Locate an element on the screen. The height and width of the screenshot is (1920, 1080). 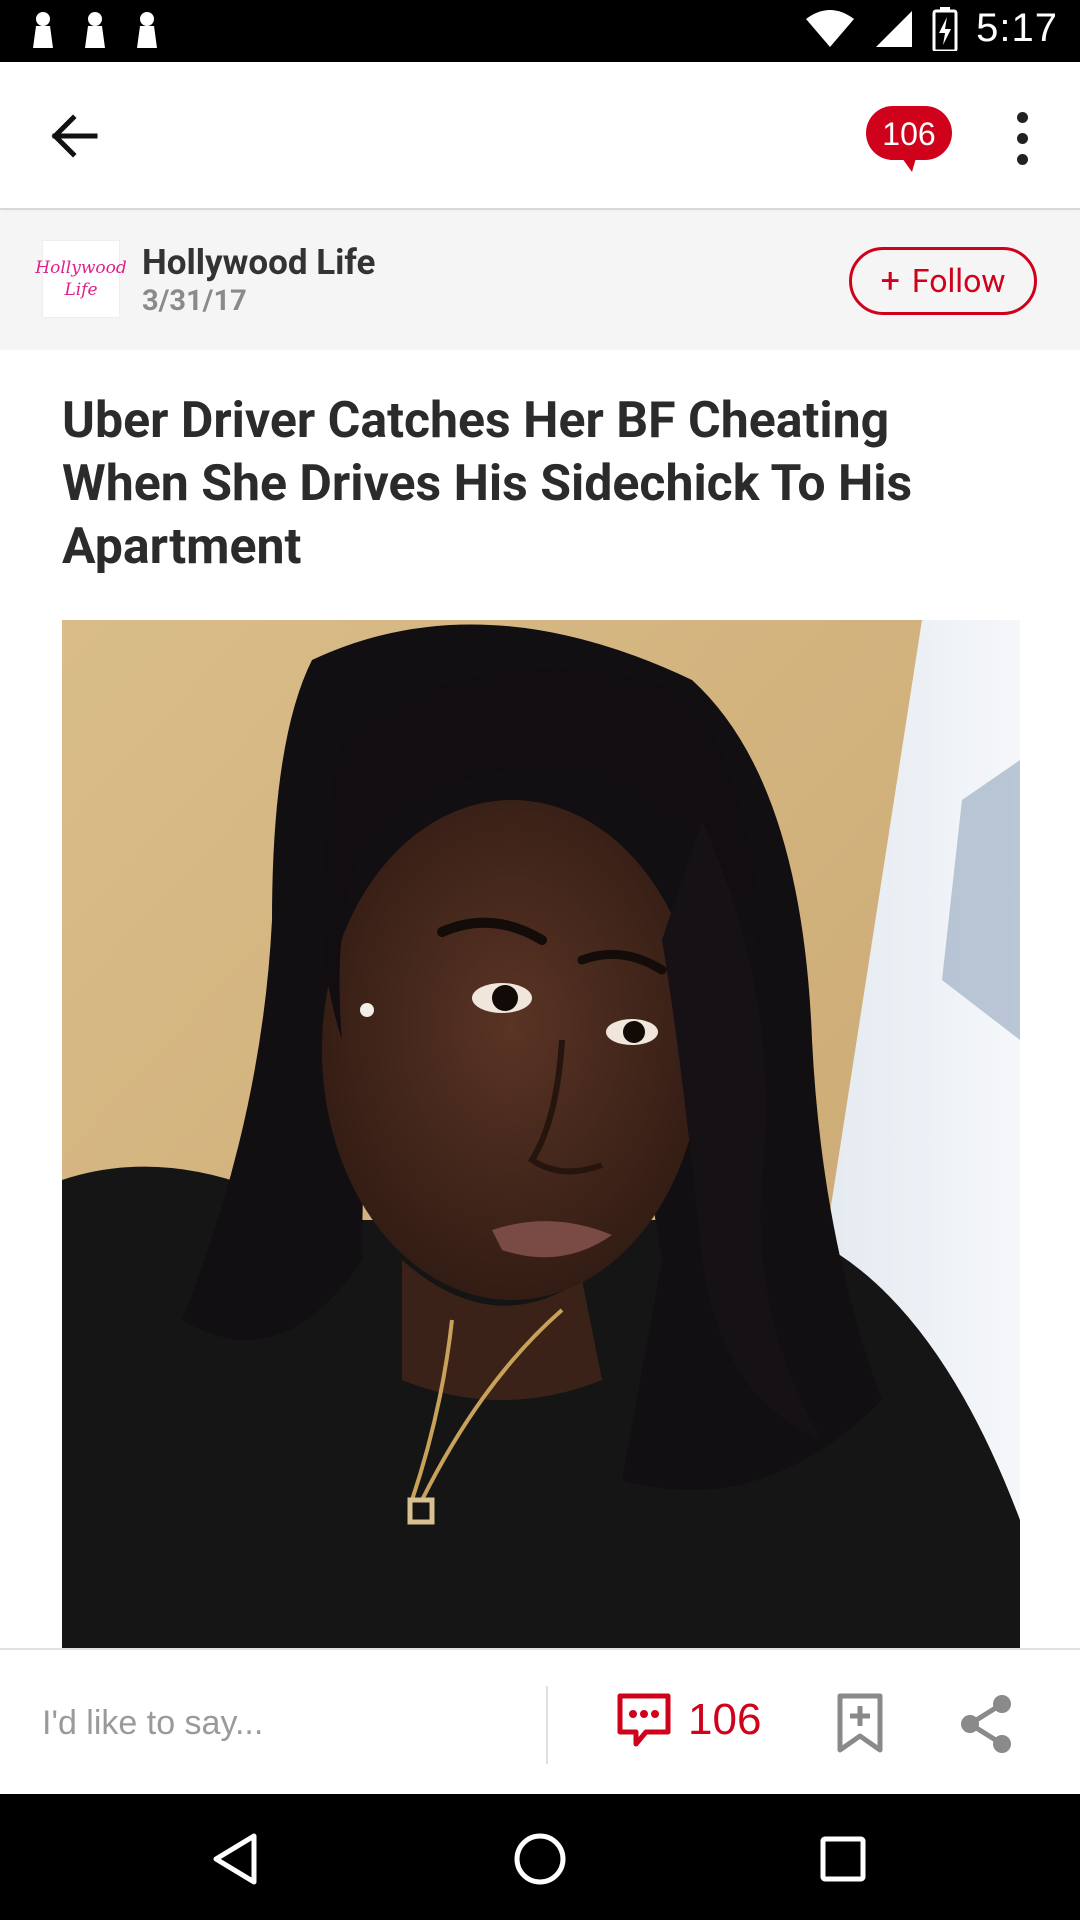
nav-recents-button is located at coordinates (843, 1859).